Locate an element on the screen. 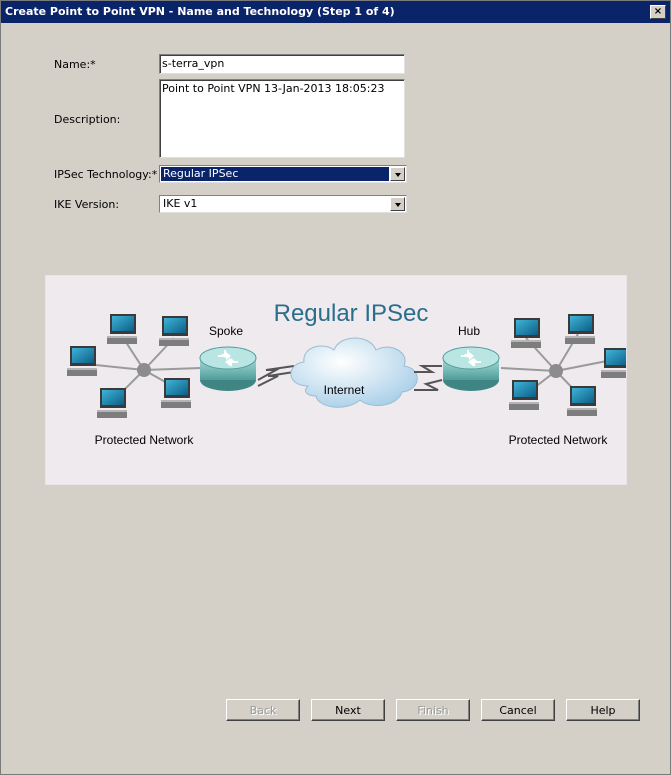  close-button: × is located at coordinates (658, 12).